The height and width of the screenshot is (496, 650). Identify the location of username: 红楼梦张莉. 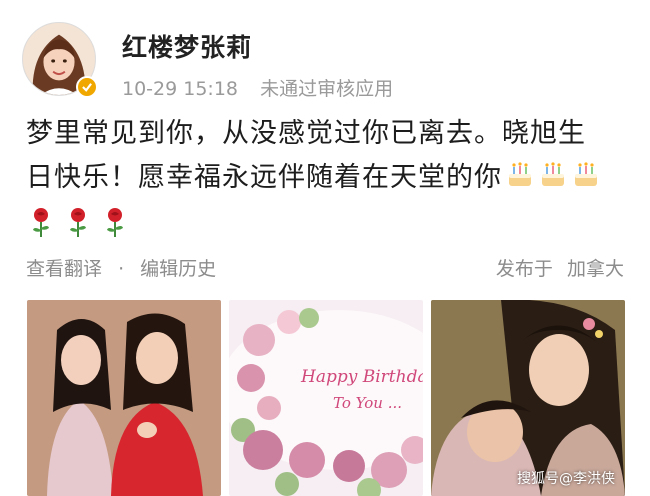
(187, 46).